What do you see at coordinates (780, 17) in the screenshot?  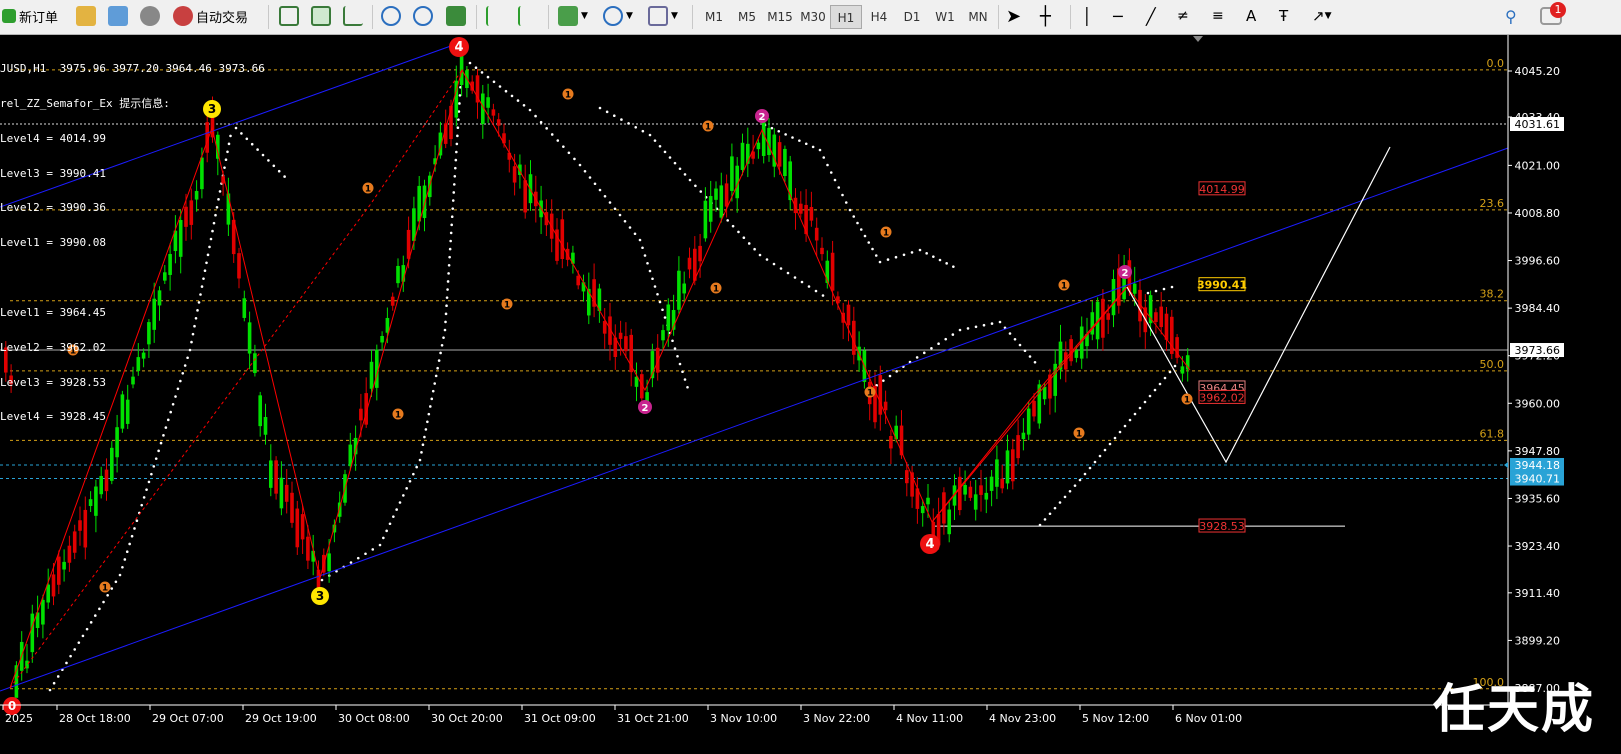 I see `timeframe-m15: M15` at bounding box center [780, 17].